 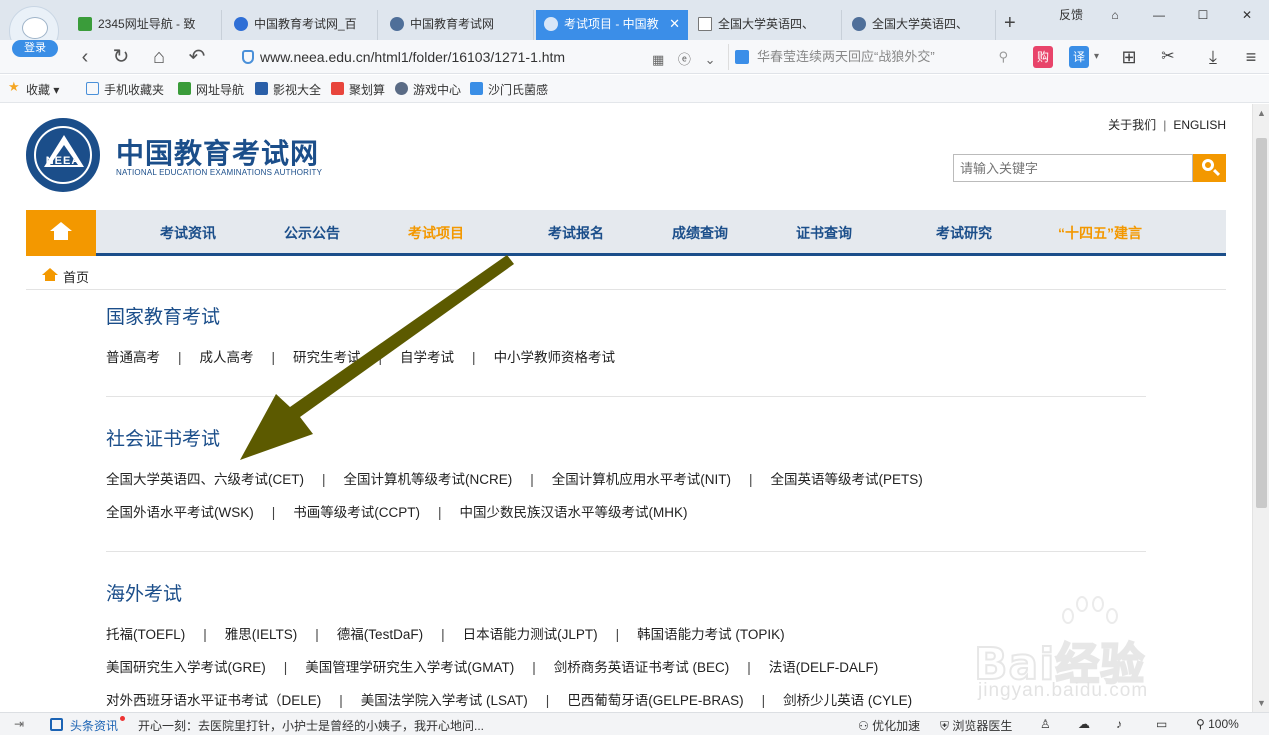 What do you see at coordinates (509, 89) in the screenshot?
I see `bookmark-item: 沙门氏菌感` at bounding box center [509, 89].